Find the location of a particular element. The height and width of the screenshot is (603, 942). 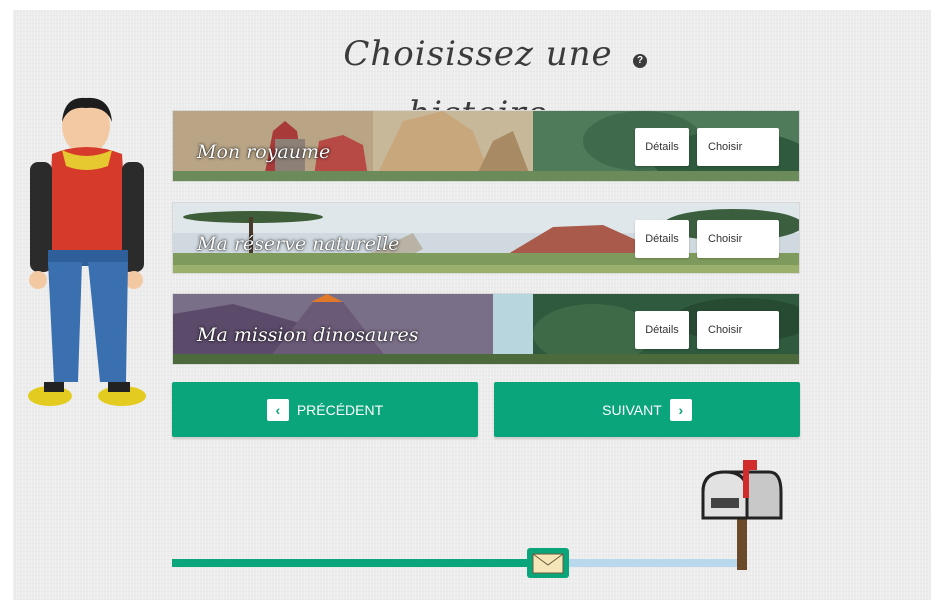

mailbox-icon is located at coordinates (742, 515).